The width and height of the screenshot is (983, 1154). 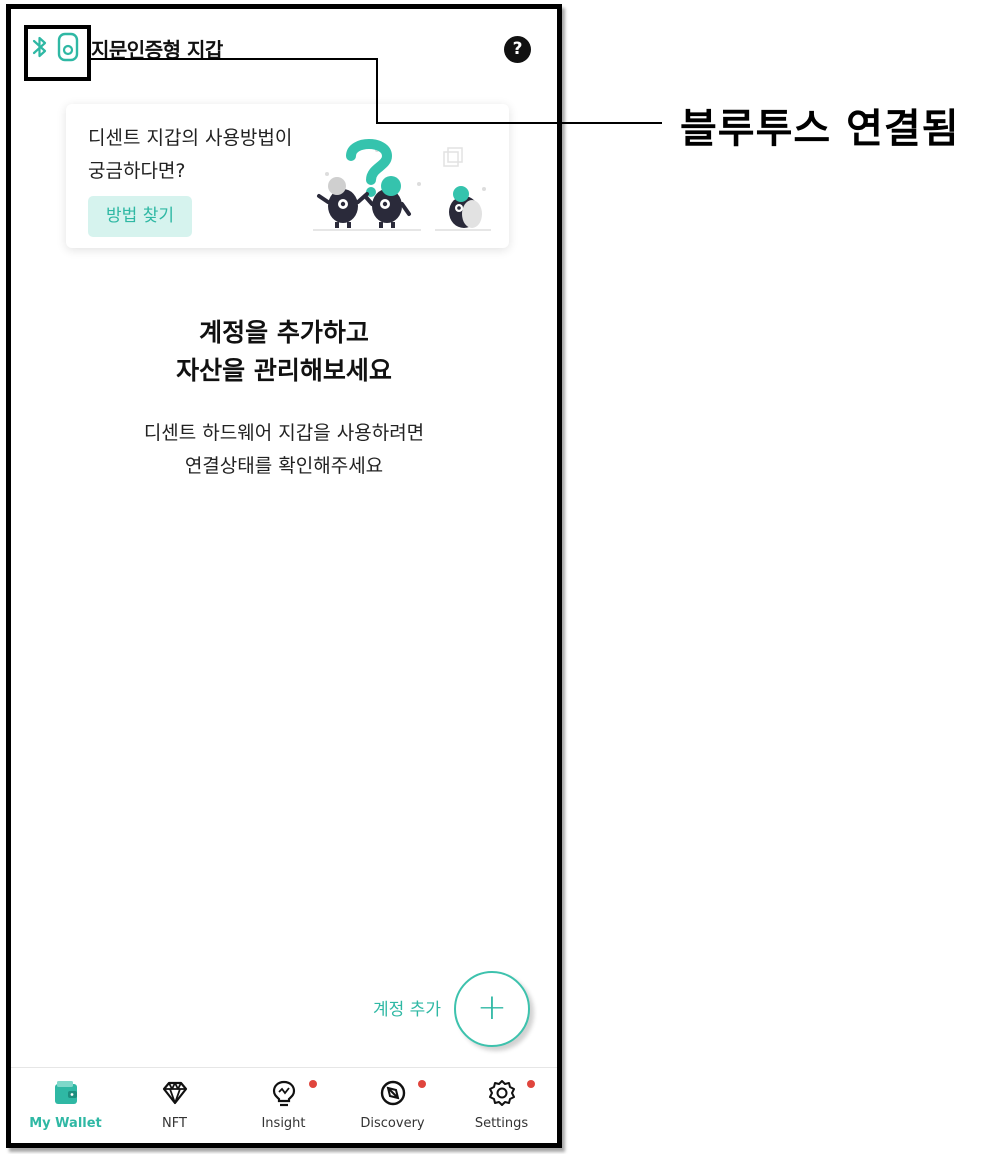 What do you see at coordinates (284, 370) in the screenshot?
I see `empty-state-title-line2: 자산을 관리해보세요` at bounding box center [284, 370].